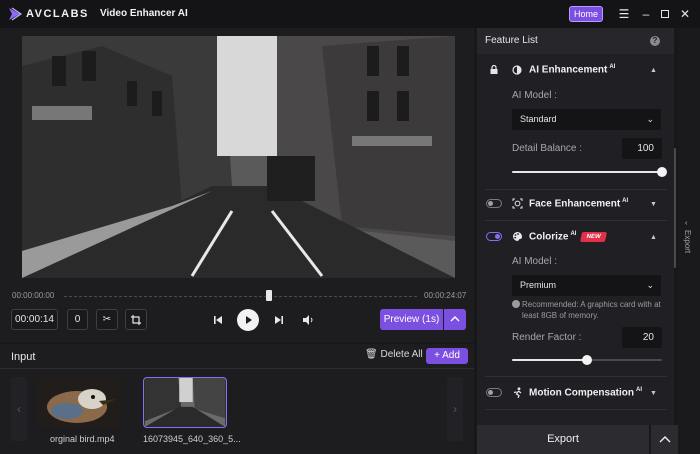  I want to click on hamburger-icon: ☰, so click(624, 14).